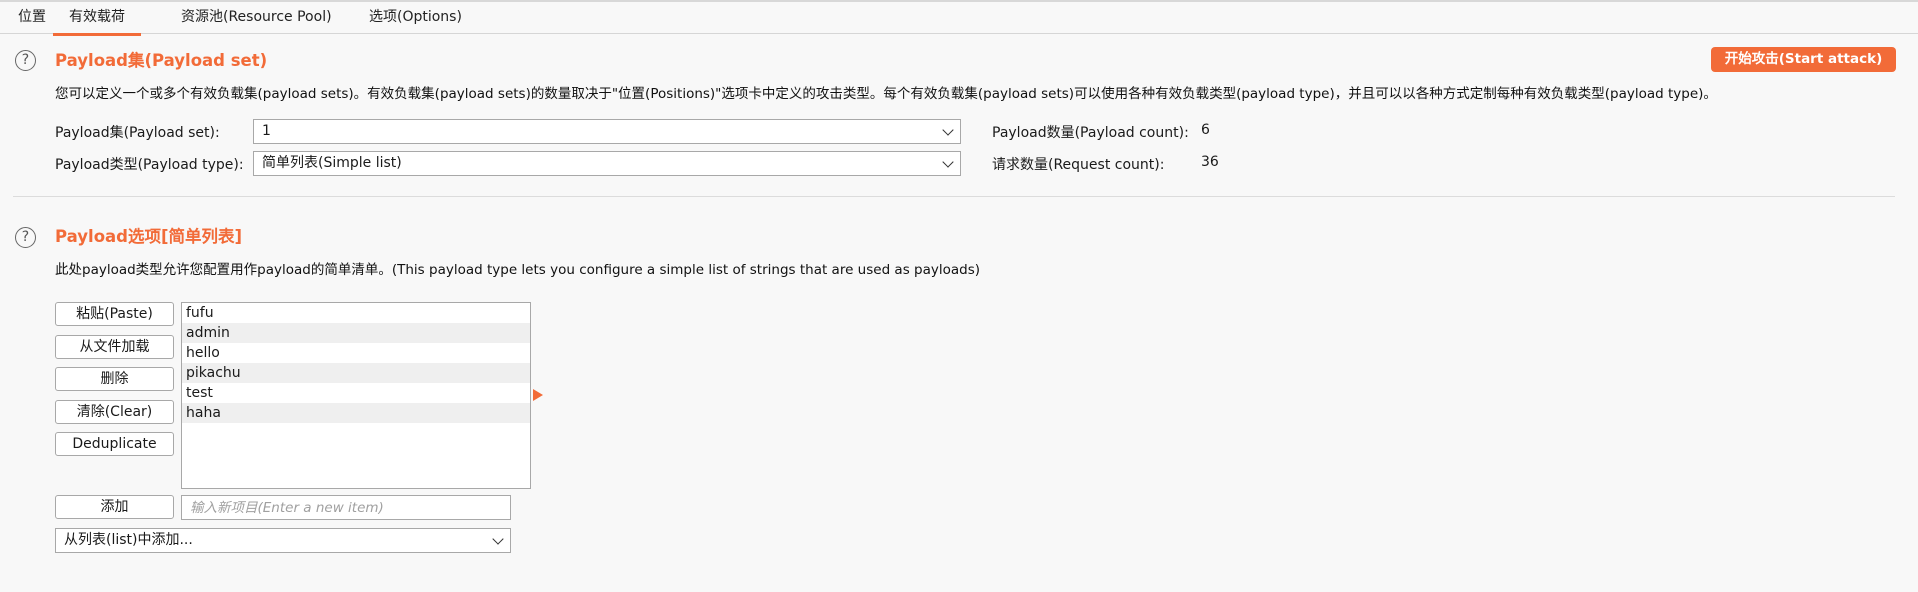 The image size is (1918, 592). What do you see at coordinates (356, 313) in the screenshot?
I see `list-item: fufu` at bounding box center [356, 313].